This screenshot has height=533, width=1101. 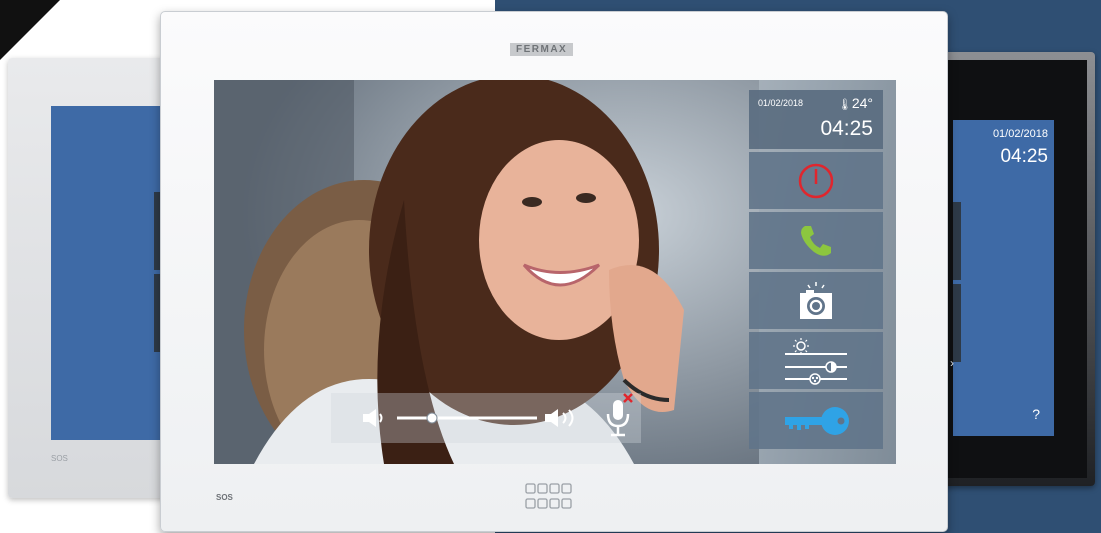 I want to click on key-icon, so click(x=817, y=420).